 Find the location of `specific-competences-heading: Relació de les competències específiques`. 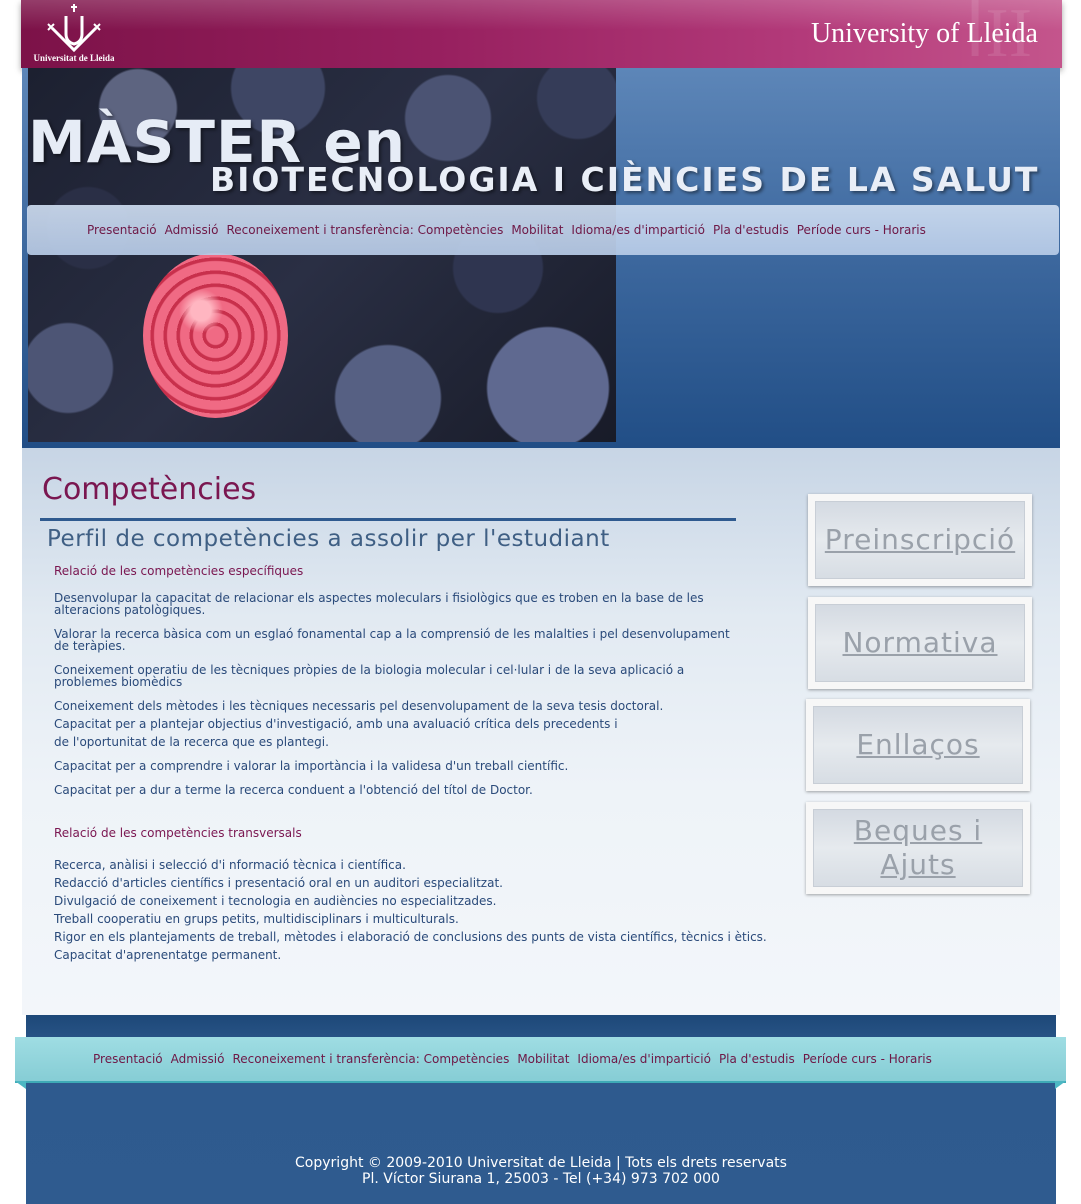

specific-competences-heading: Relació de les competències específiques is located at coordinates (179, 571).